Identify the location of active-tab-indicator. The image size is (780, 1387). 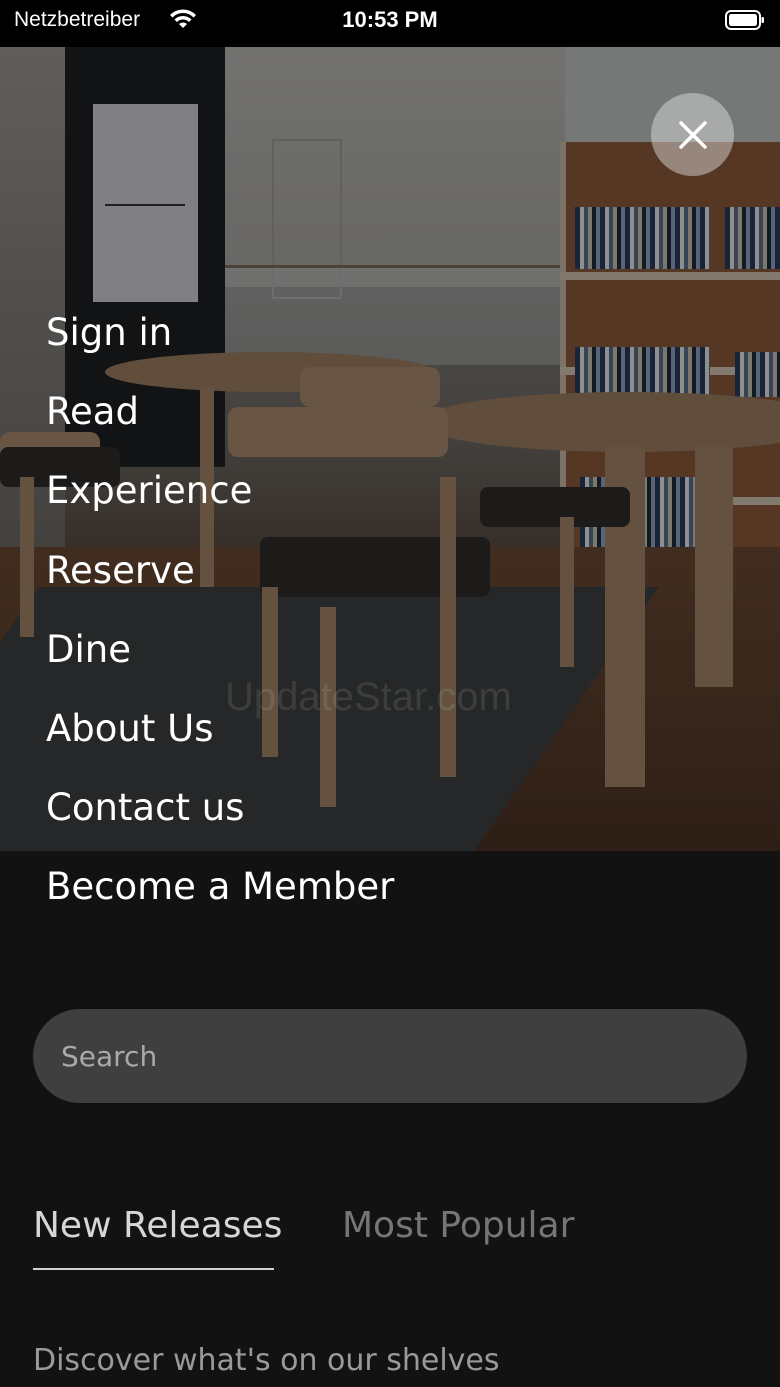
(153, 1269).